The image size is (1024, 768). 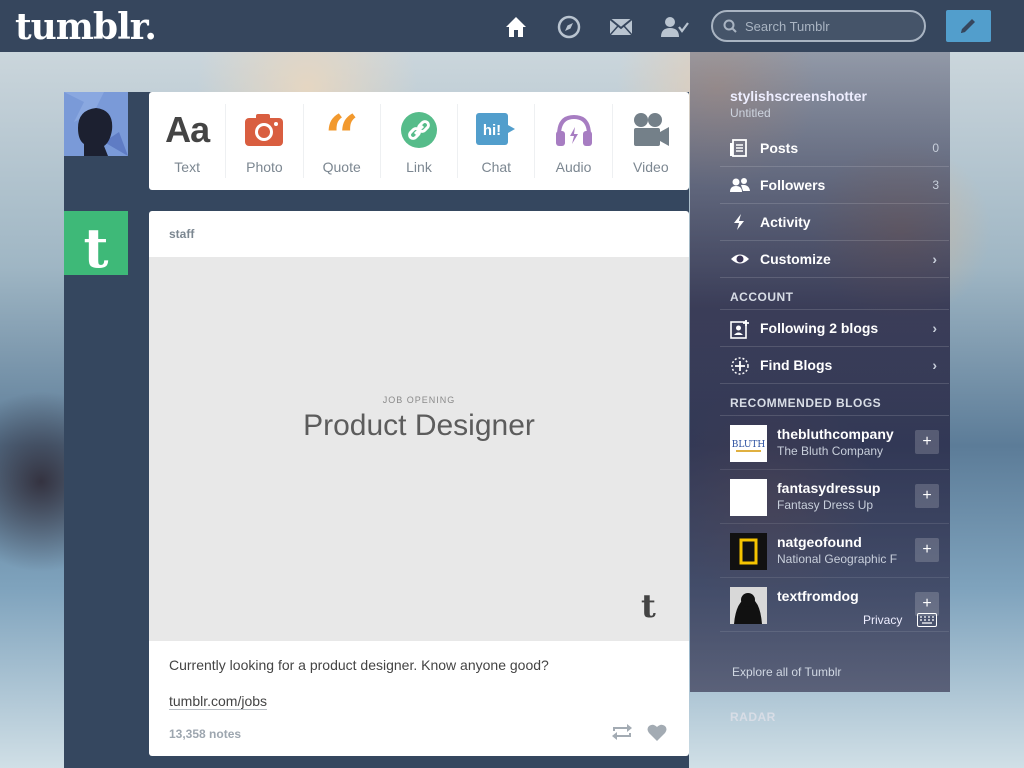 I want to click on recommended-blog-name: natgeofound, so click(x=819, y=542).